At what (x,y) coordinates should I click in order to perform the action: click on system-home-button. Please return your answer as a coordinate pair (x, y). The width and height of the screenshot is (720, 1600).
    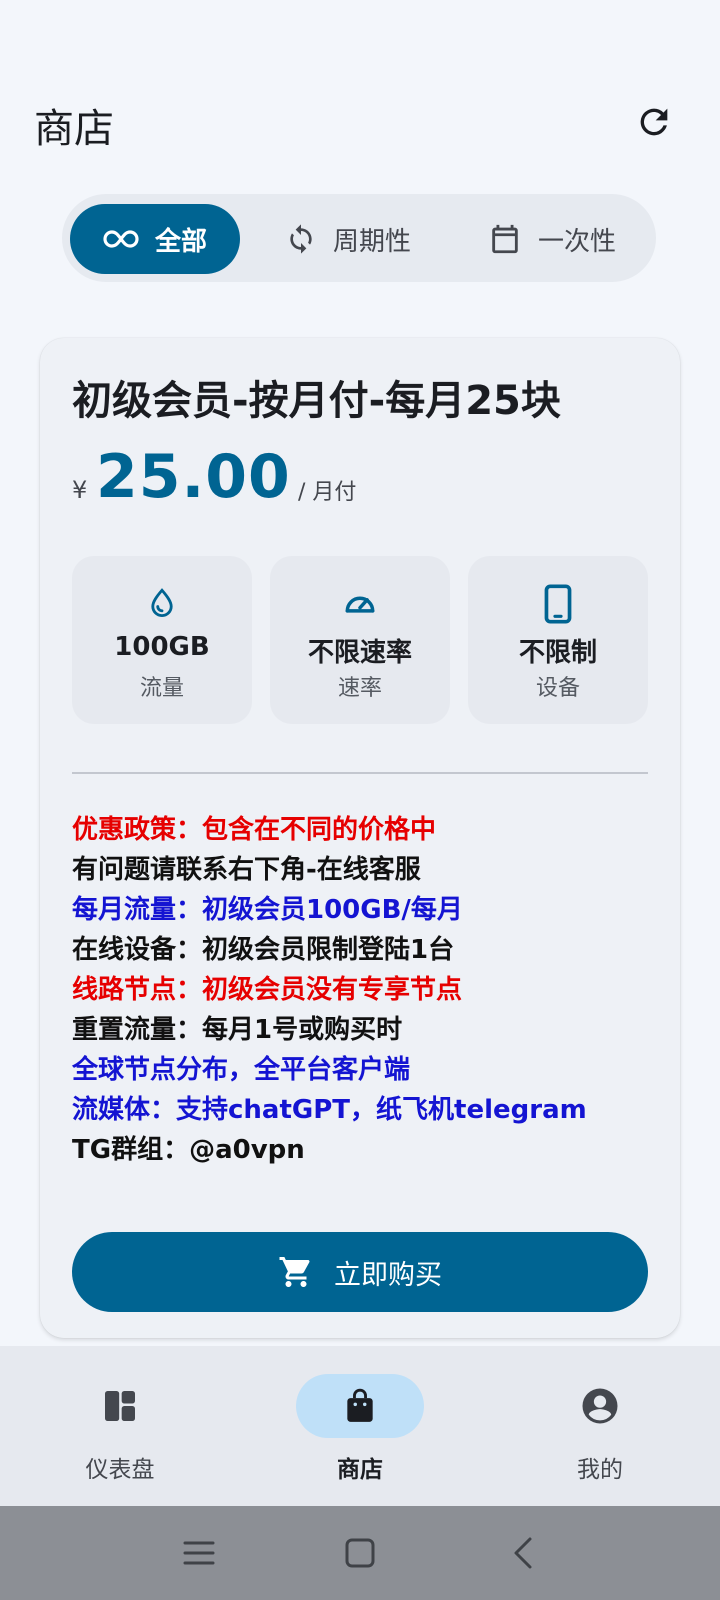
    Looking at the image, I should click on (360, 1553).